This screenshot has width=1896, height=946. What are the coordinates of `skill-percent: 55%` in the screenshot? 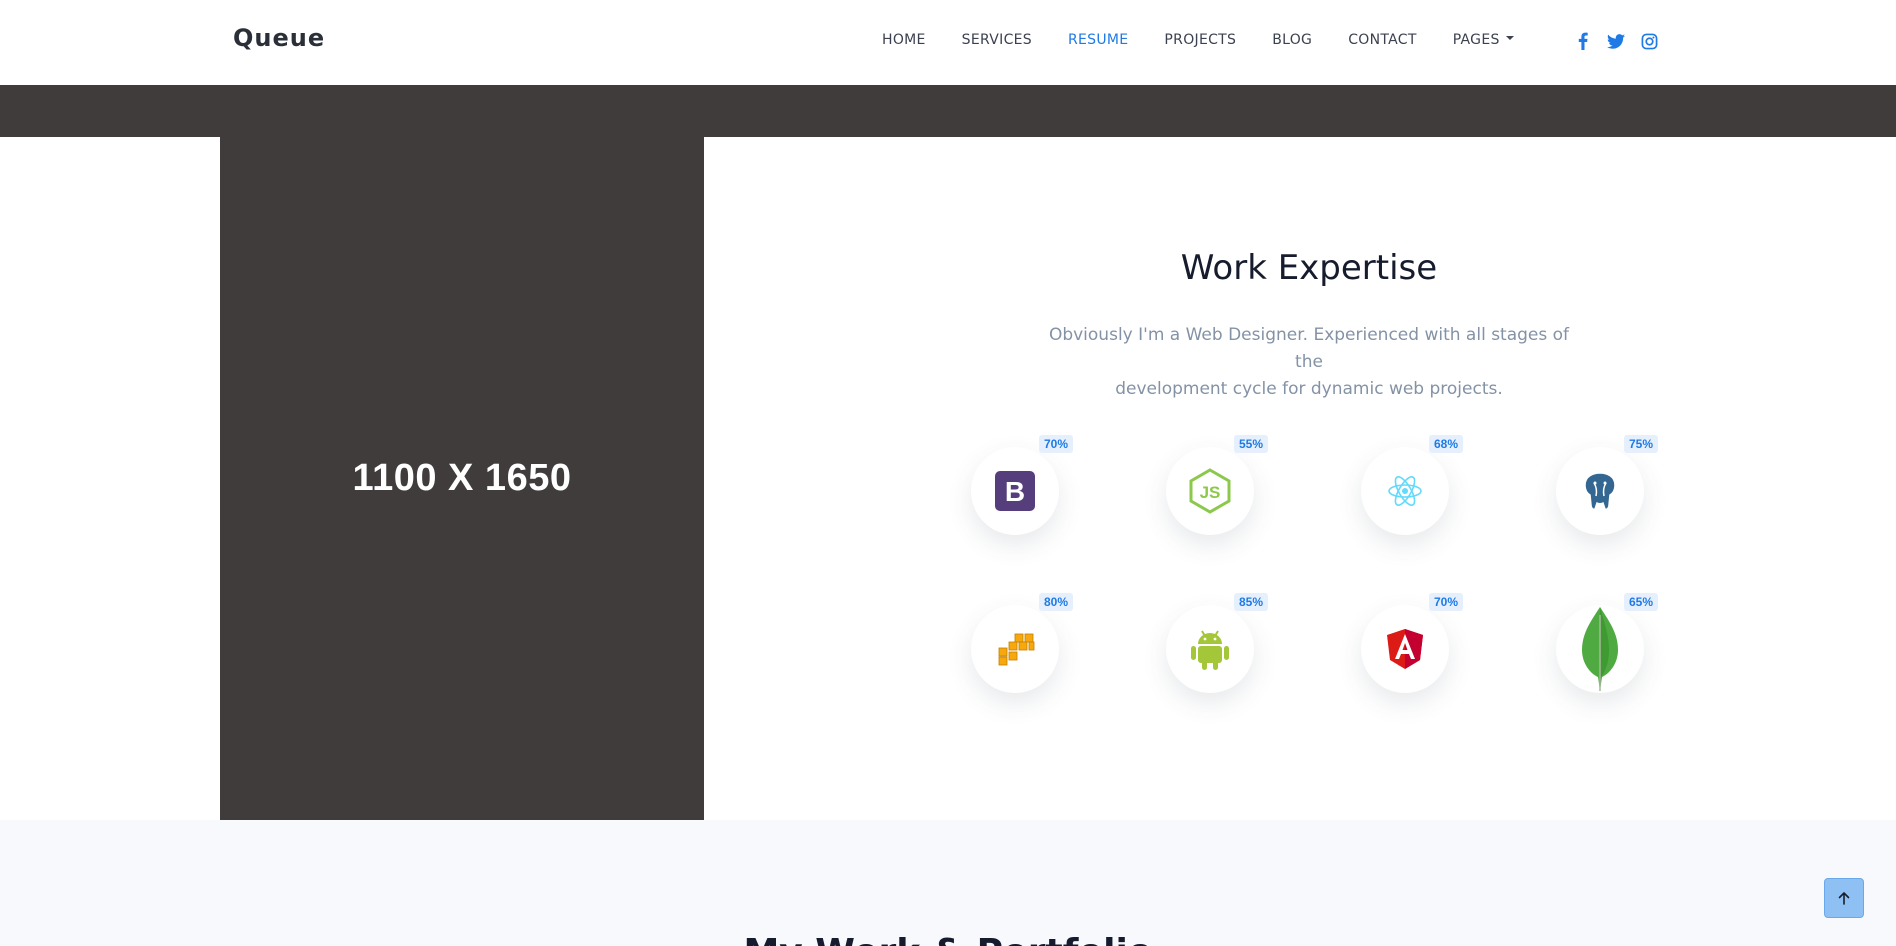 It's located at (1250, 444).